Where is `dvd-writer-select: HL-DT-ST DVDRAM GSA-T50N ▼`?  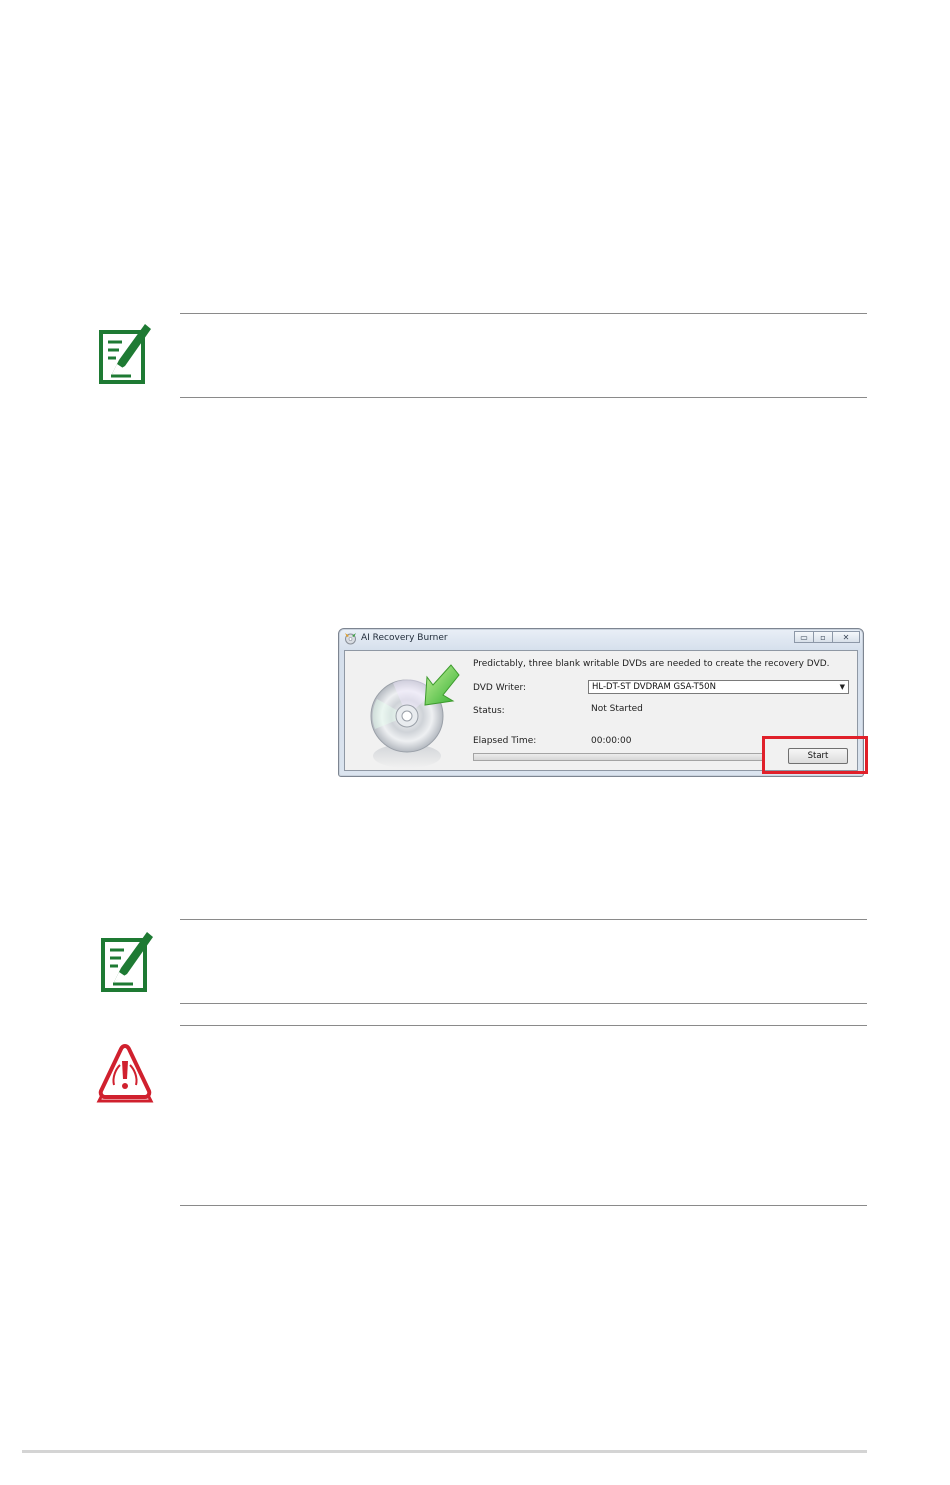 dvd-writer-select: HL-DT-ST DVDRAM GSA-T50N ▼ is located at coordinates (718, 687).